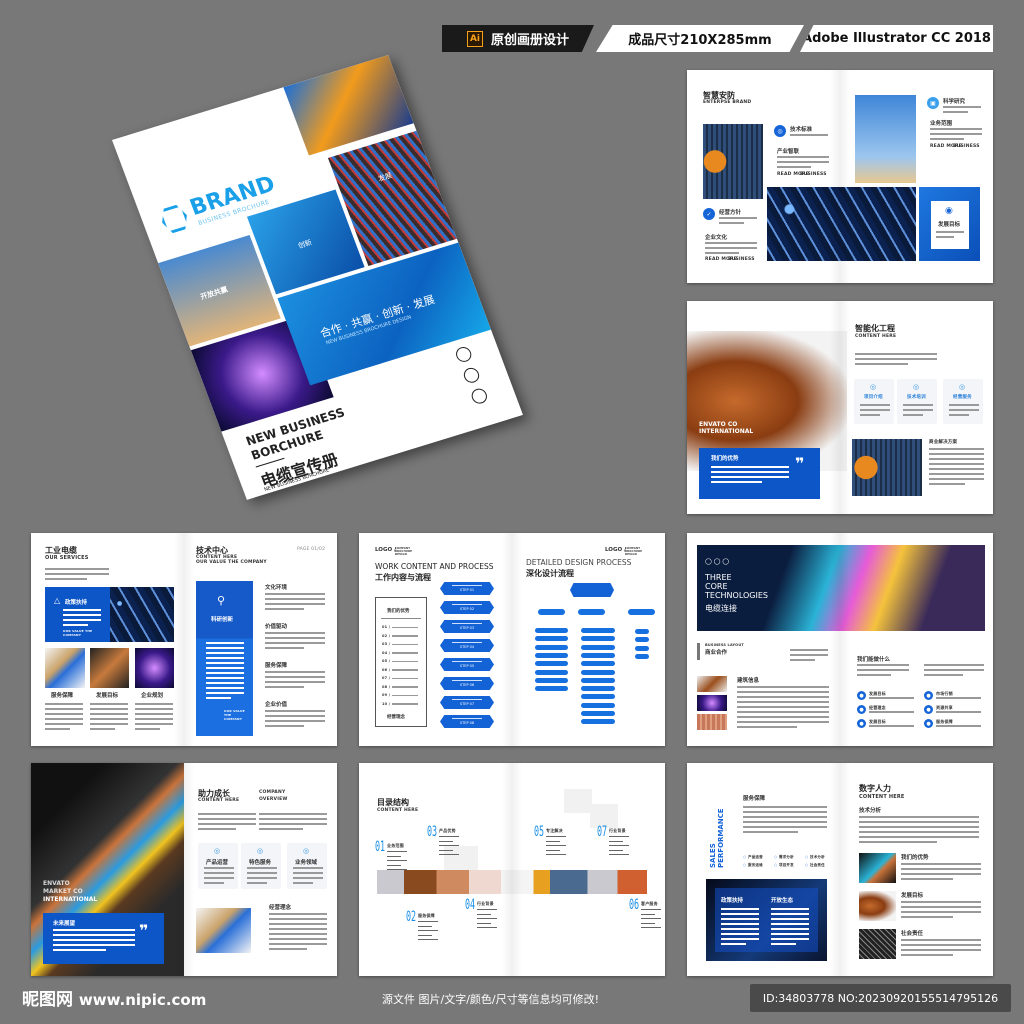 Image resolution: width=1024 pixels, height=1024 pixels. I want to click on toc-number: 05, so click(539, 832).